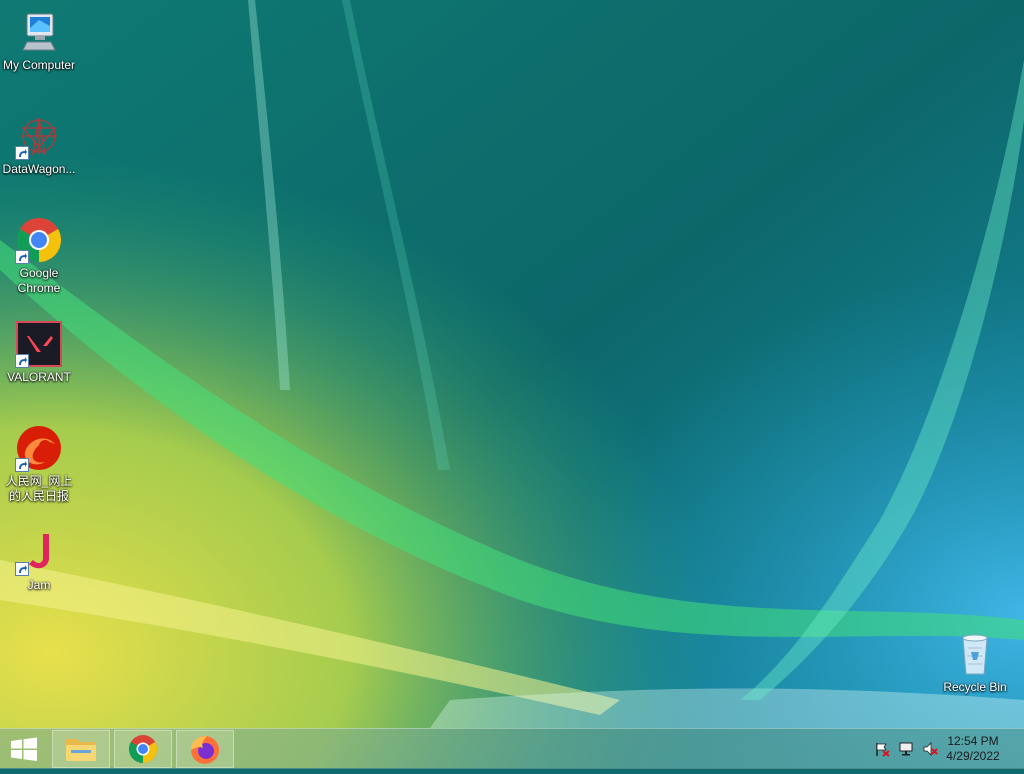 Image resolution: width=1024 pixels, height=774 pixels. I want to click on start-button, so click(24, 749).